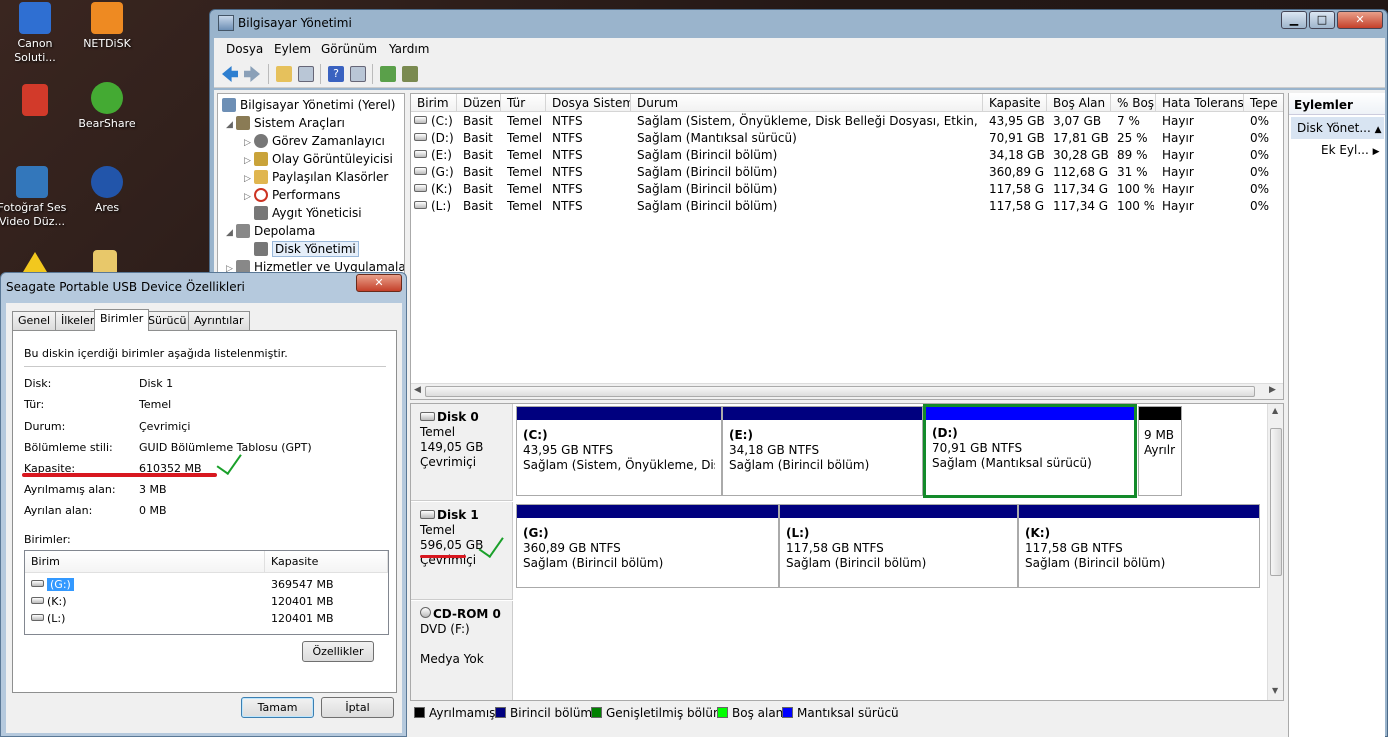 The width and height of the screenshot is (1388, 737). I want to click on tree-item-computer-management: Bilgisayar Yönetimi (Yerel), so click(308, 105).